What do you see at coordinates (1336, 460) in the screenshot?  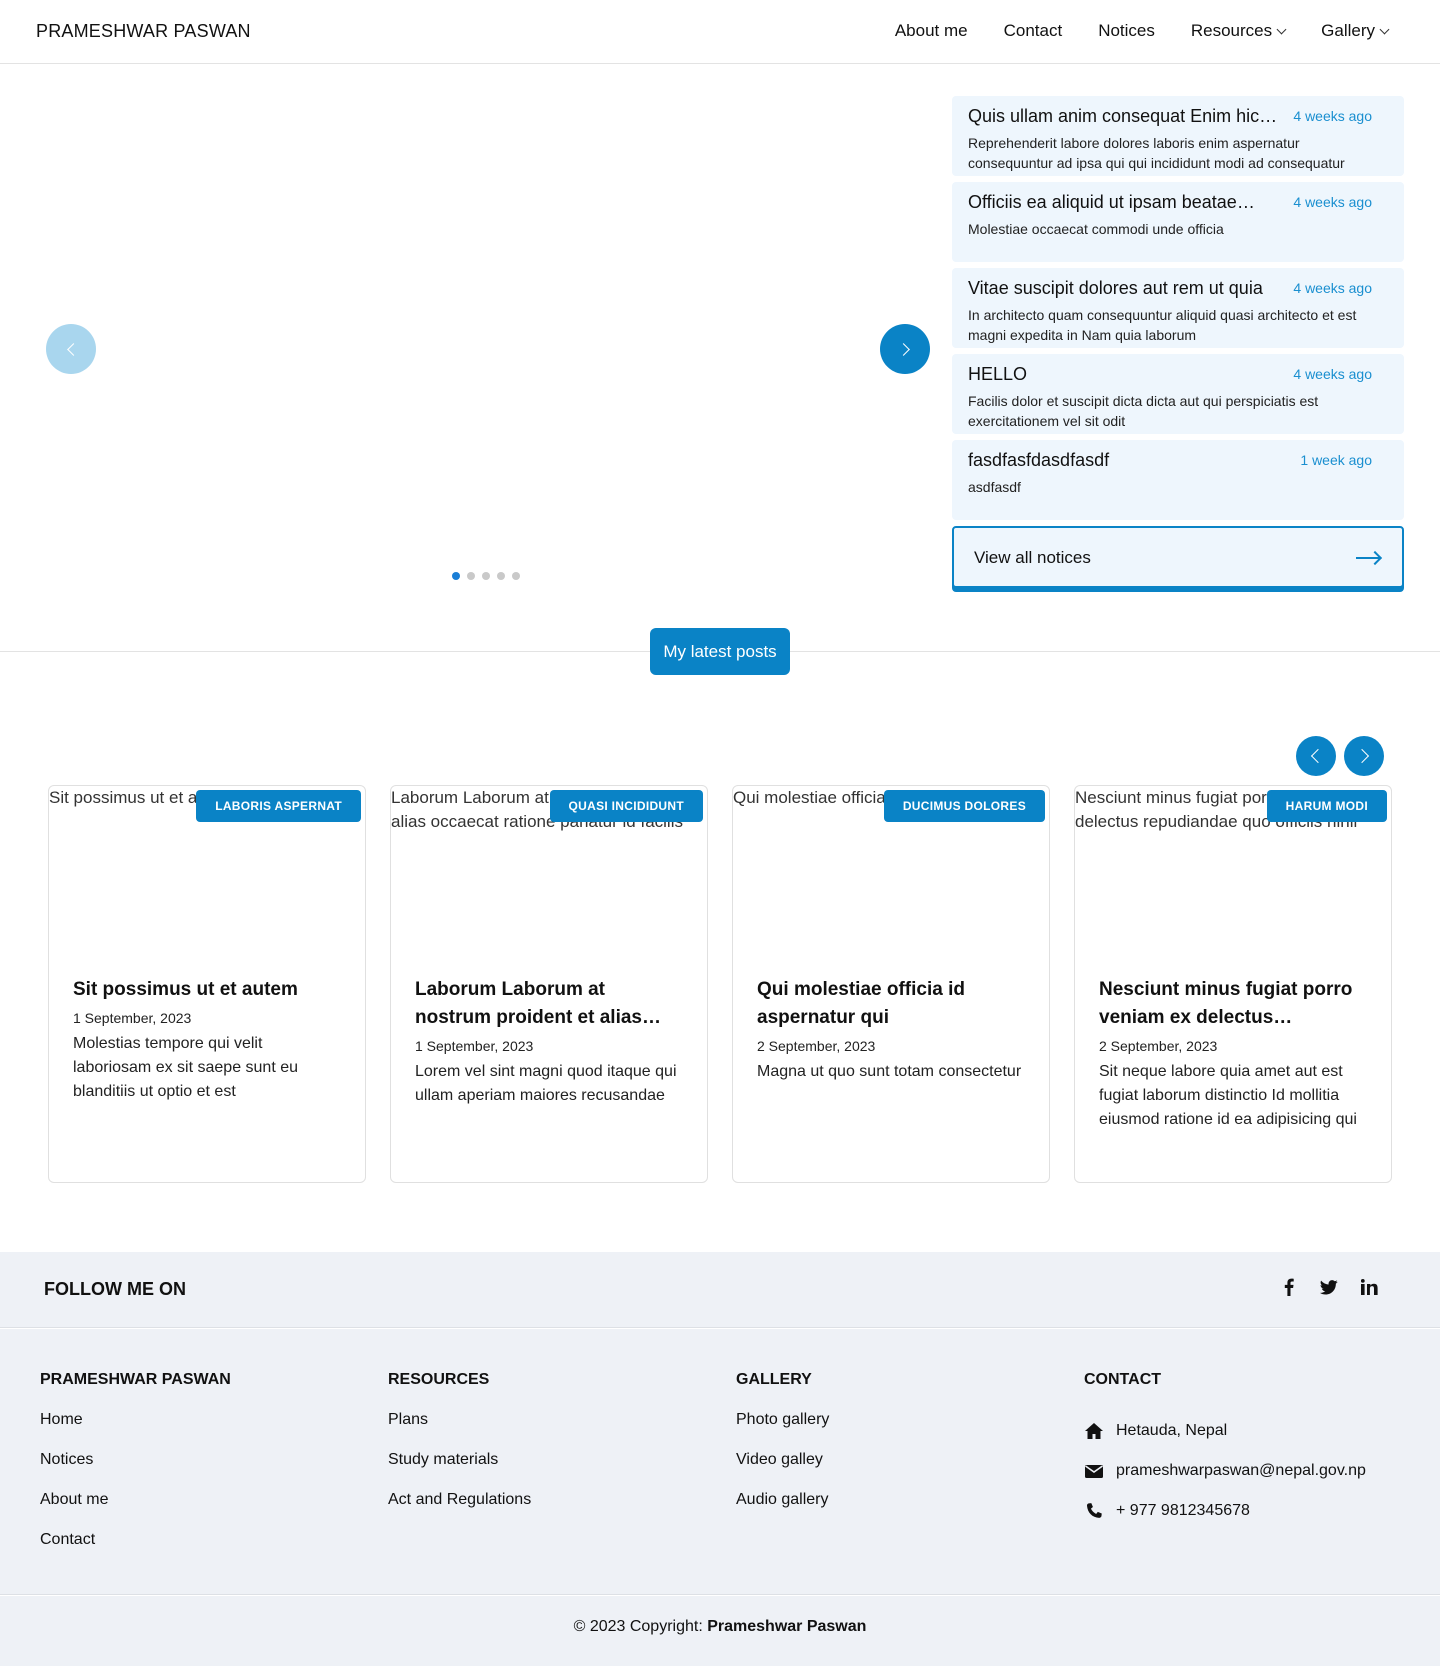 I see `notice-time: 1 week ago` at bounding box center [1336, 460].